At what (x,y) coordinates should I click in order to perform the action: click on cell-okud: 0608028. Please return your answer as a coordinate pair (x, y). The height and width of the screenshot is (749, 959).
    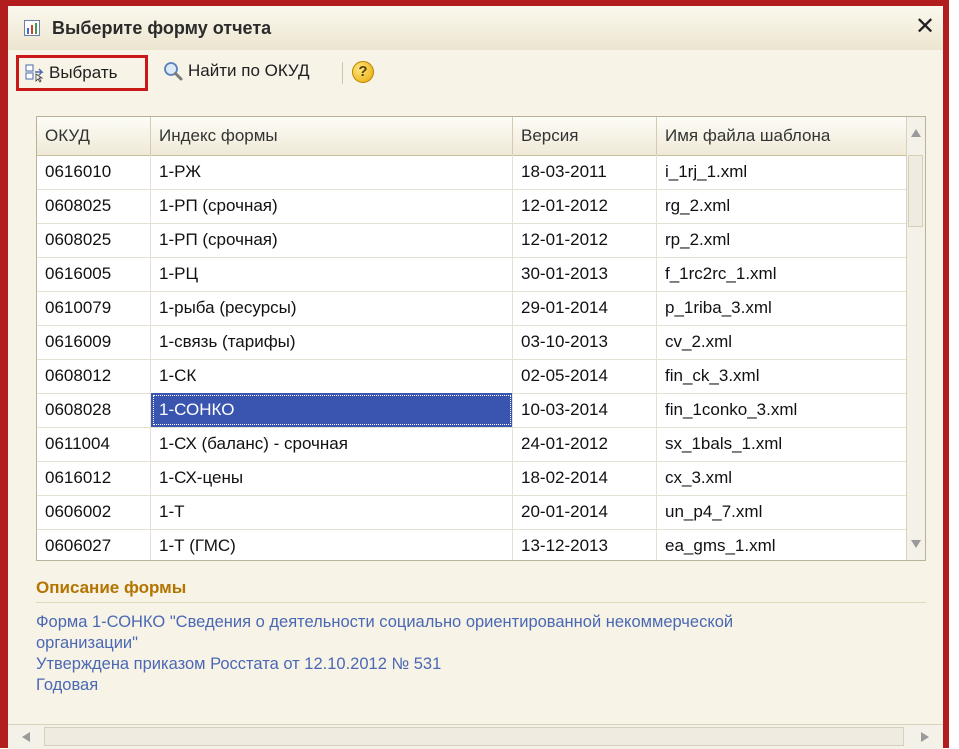
    Looking at the image, I should click on (94, 410).